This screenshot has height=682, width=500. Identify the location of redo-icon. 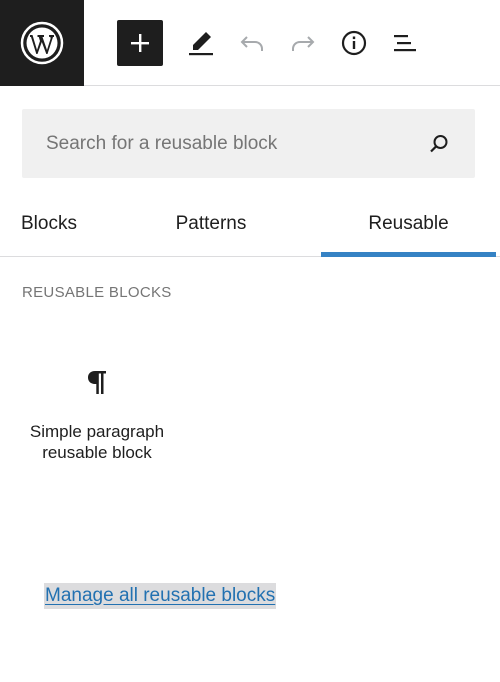
(303, 43).